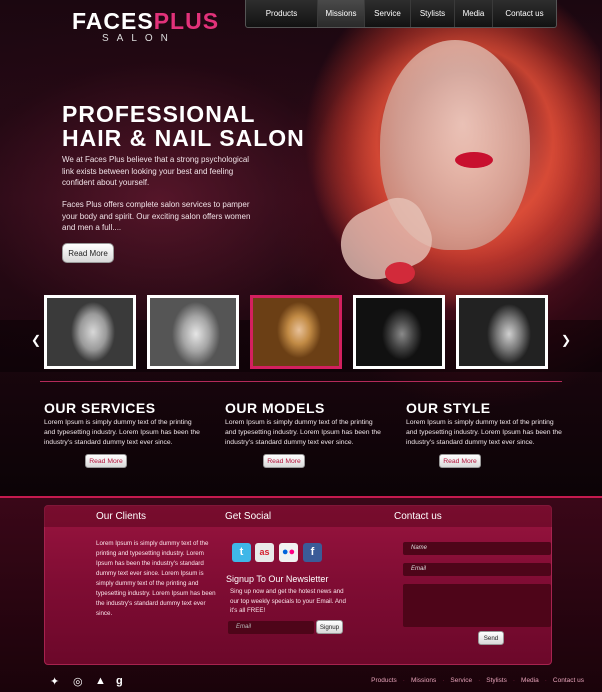  I want to click on contact-email-field: Email, so click(477, 569).